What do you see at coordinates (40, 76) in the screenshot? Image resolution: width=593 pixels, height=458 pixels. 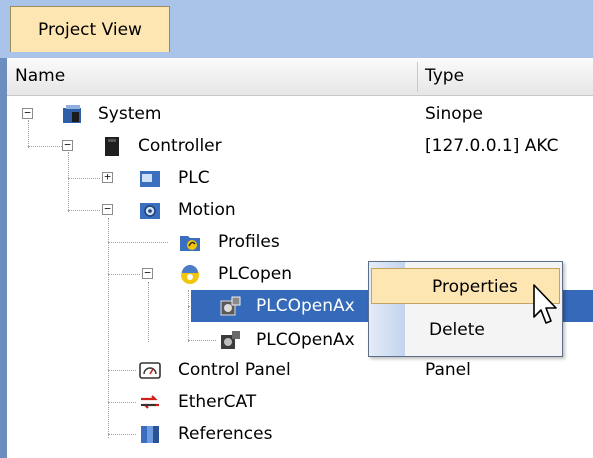 I see `column-header-name: Name` at bounding box center [40, 76].